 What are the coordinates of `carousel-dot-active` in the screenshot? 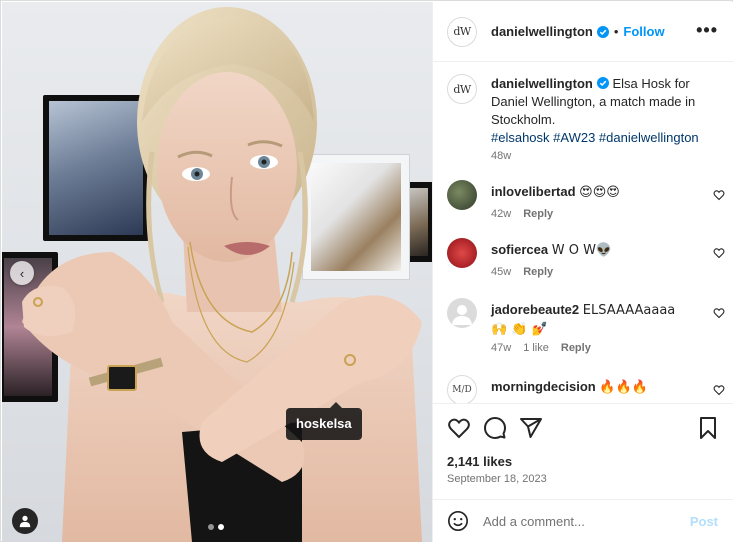 It's located at (221, 527).